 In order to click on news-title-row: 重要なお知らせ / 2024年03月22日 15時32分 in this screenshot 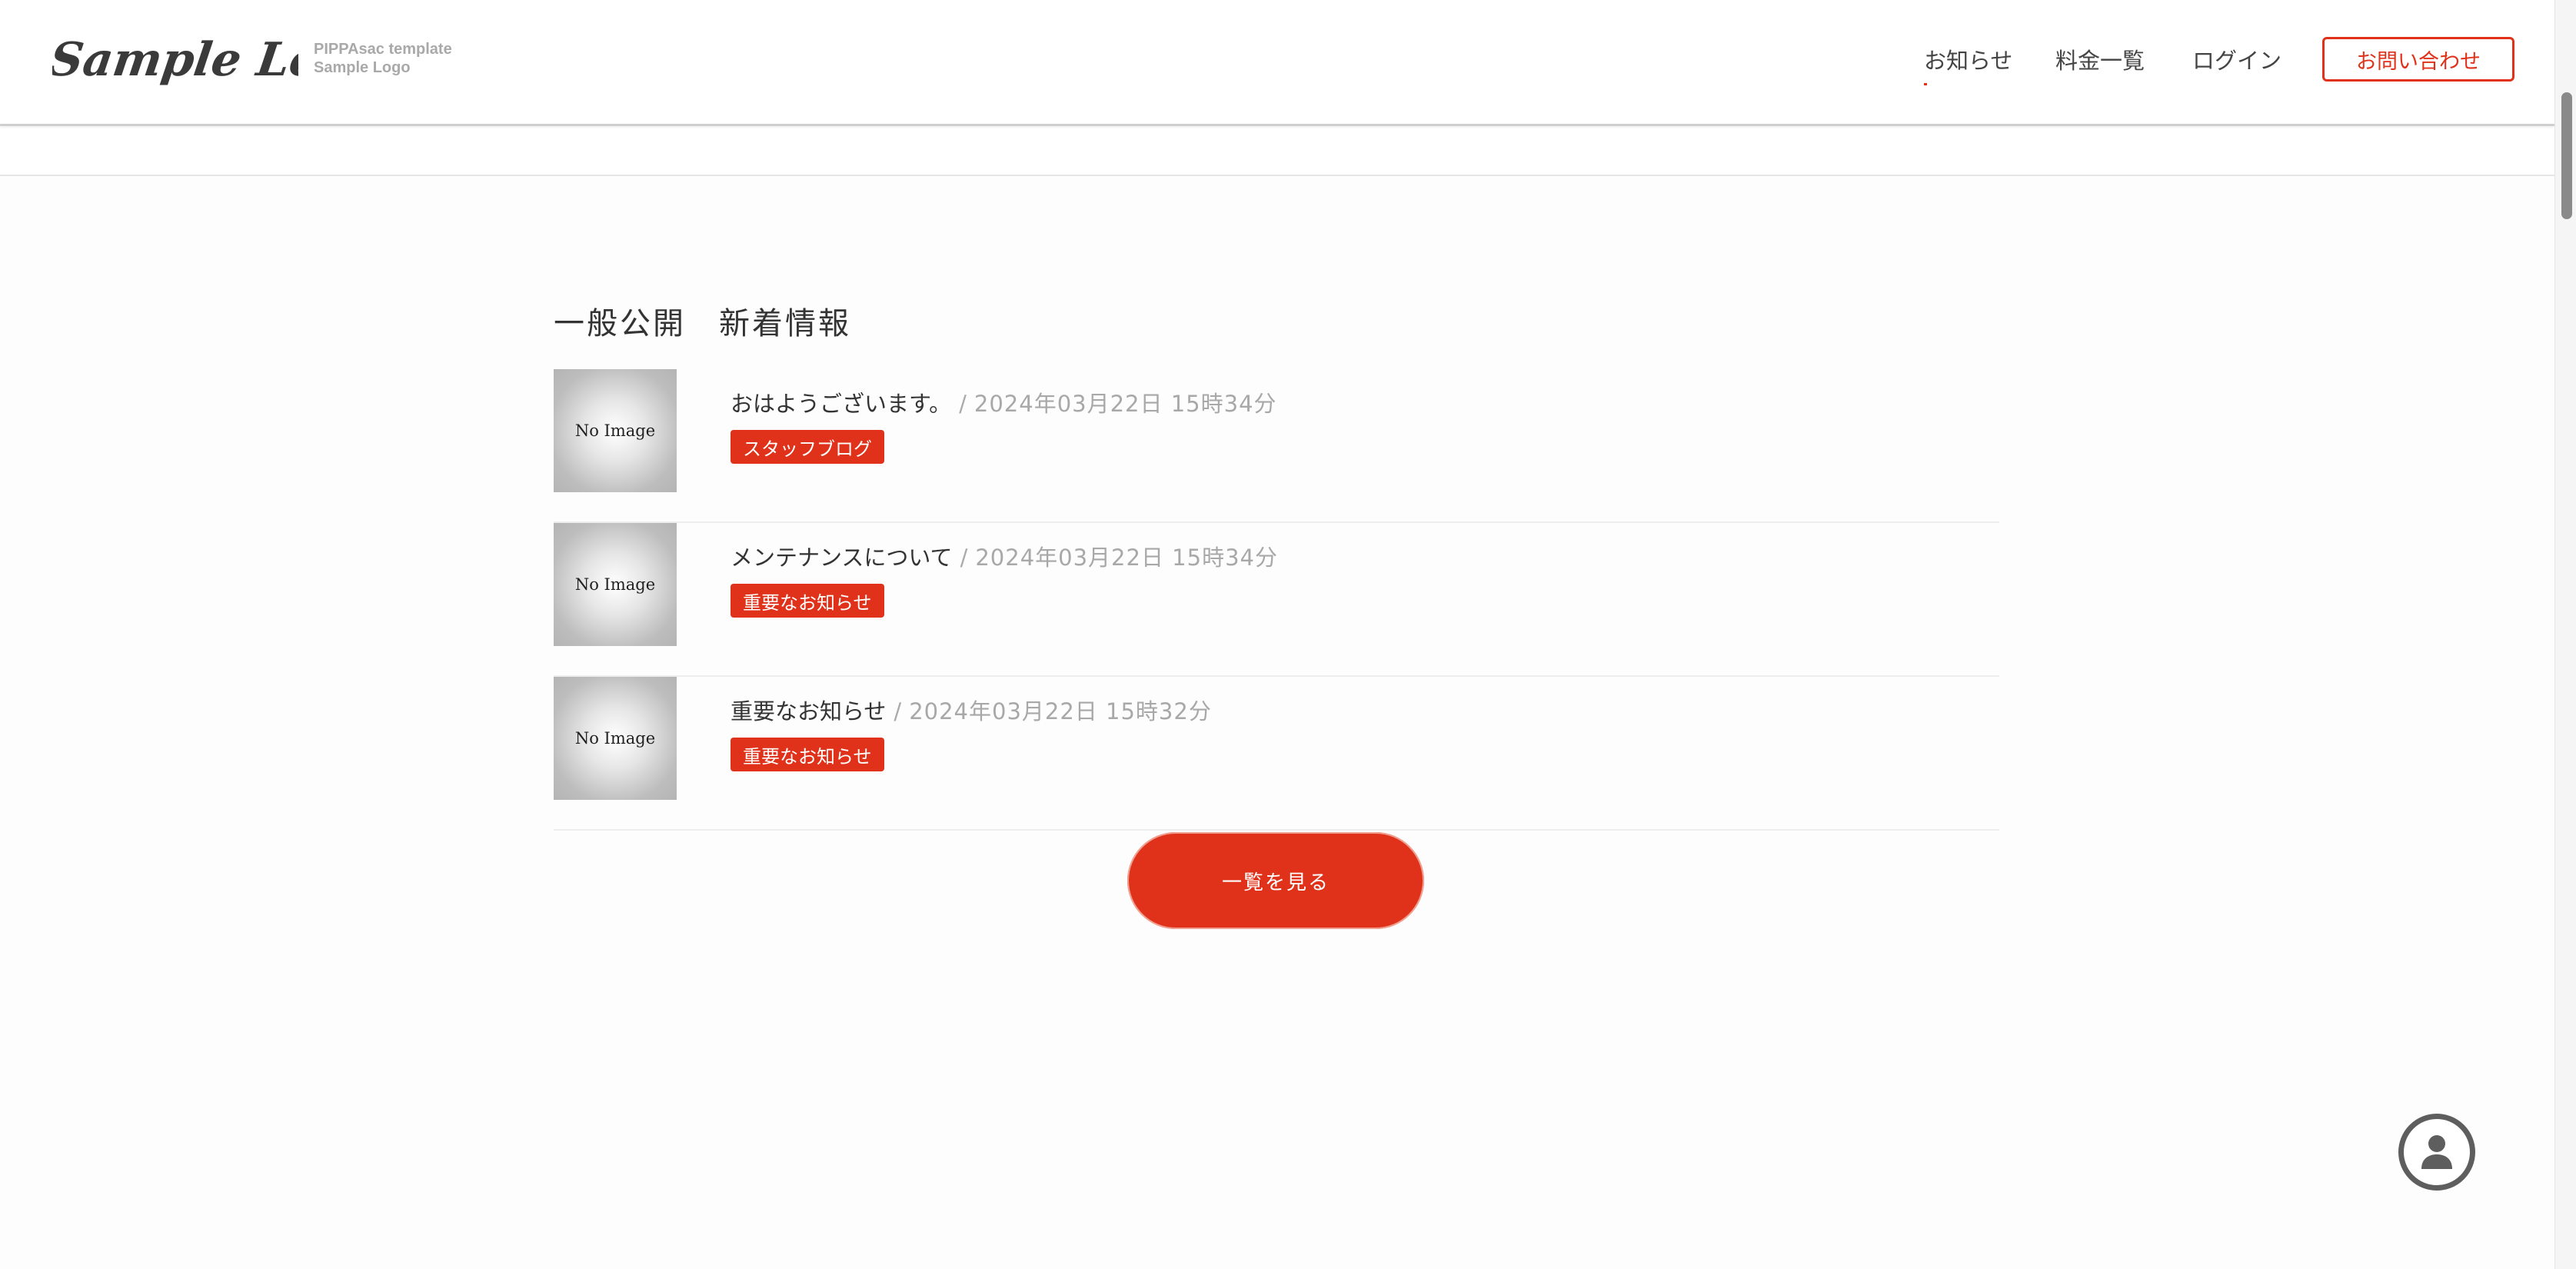, I will do `click(971, 710)`.